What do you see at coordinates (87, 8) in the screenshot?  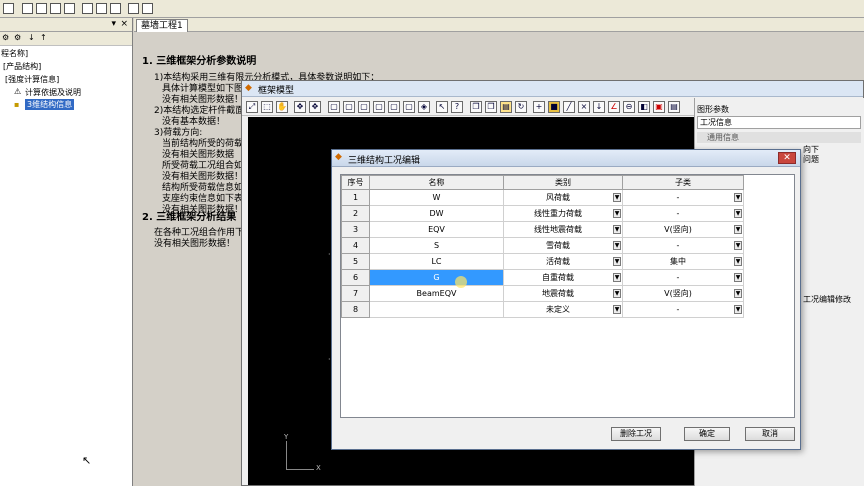 I see `refresh-icon` at bounding box center [87, 8].